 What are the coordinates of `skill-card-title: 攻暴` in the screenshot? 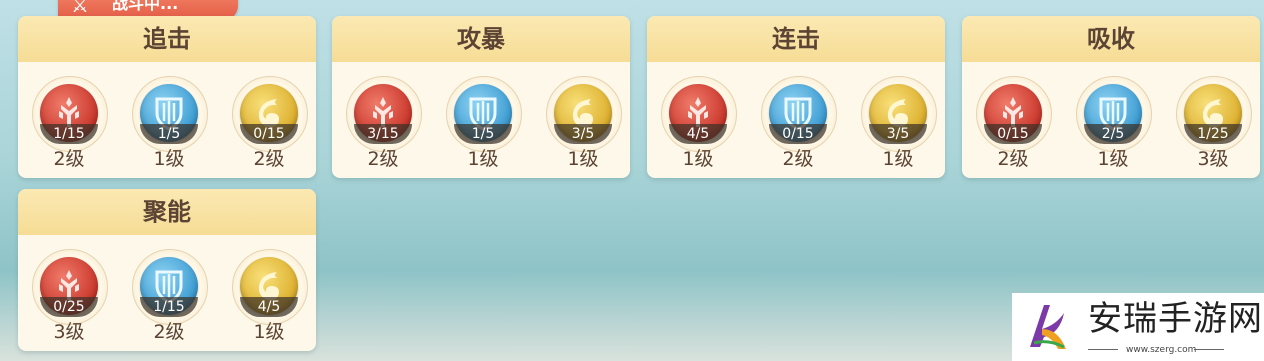 It's located at (481, 39).